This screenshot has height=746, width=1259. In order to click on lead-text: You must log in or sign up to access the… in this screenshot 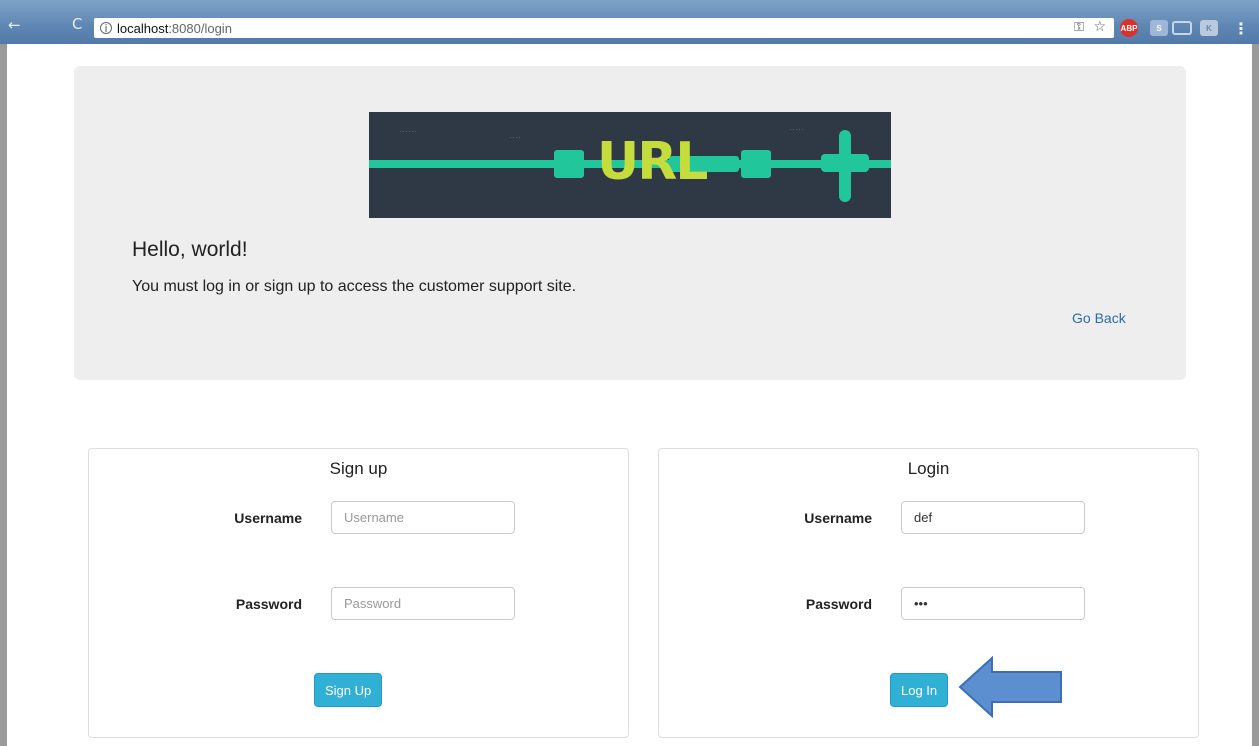, I will do `click(354, 286)`.